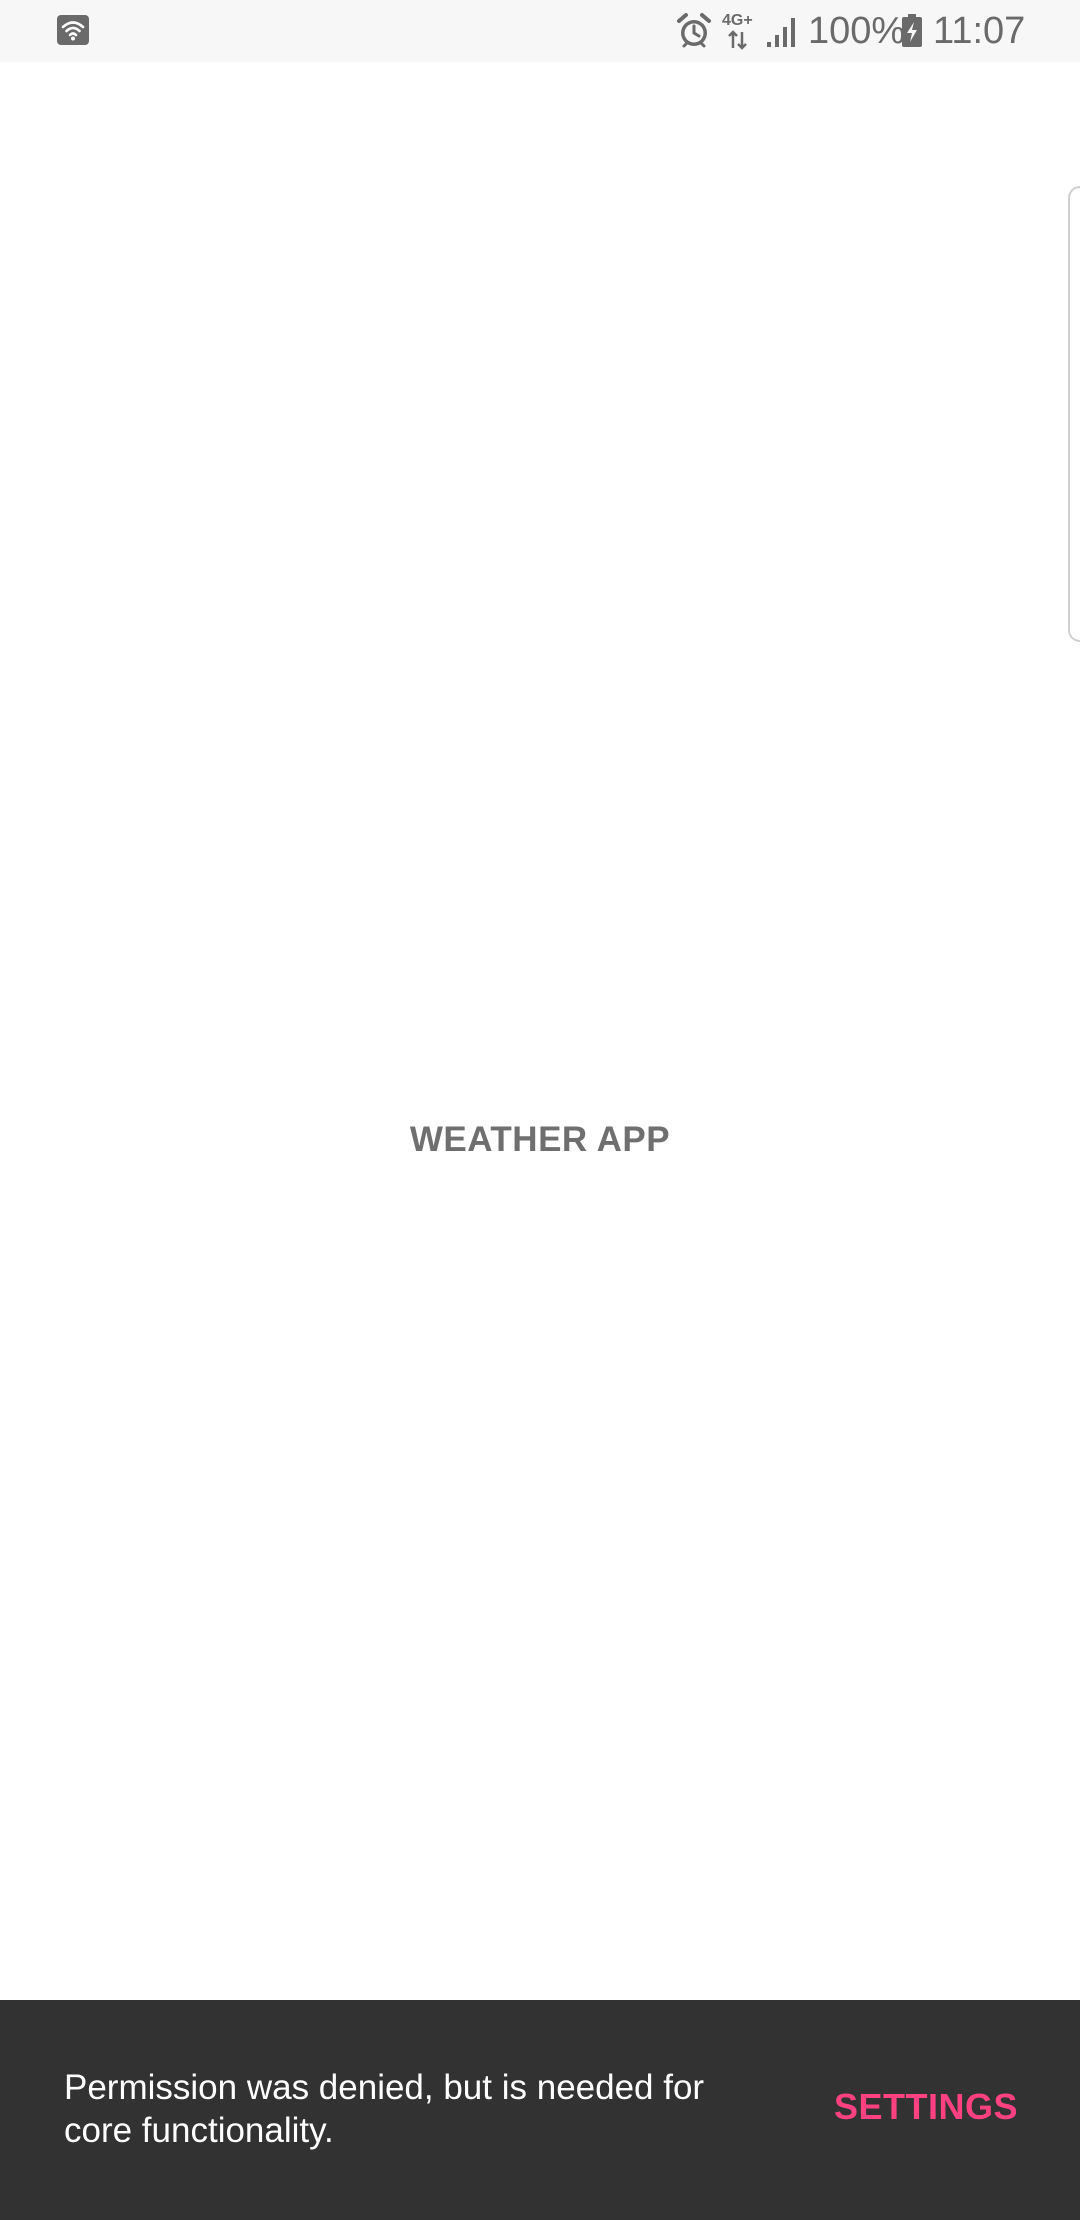  Describe the element at coordinates (782, 33) in the screenshot. I see `signal-icon` at that location.